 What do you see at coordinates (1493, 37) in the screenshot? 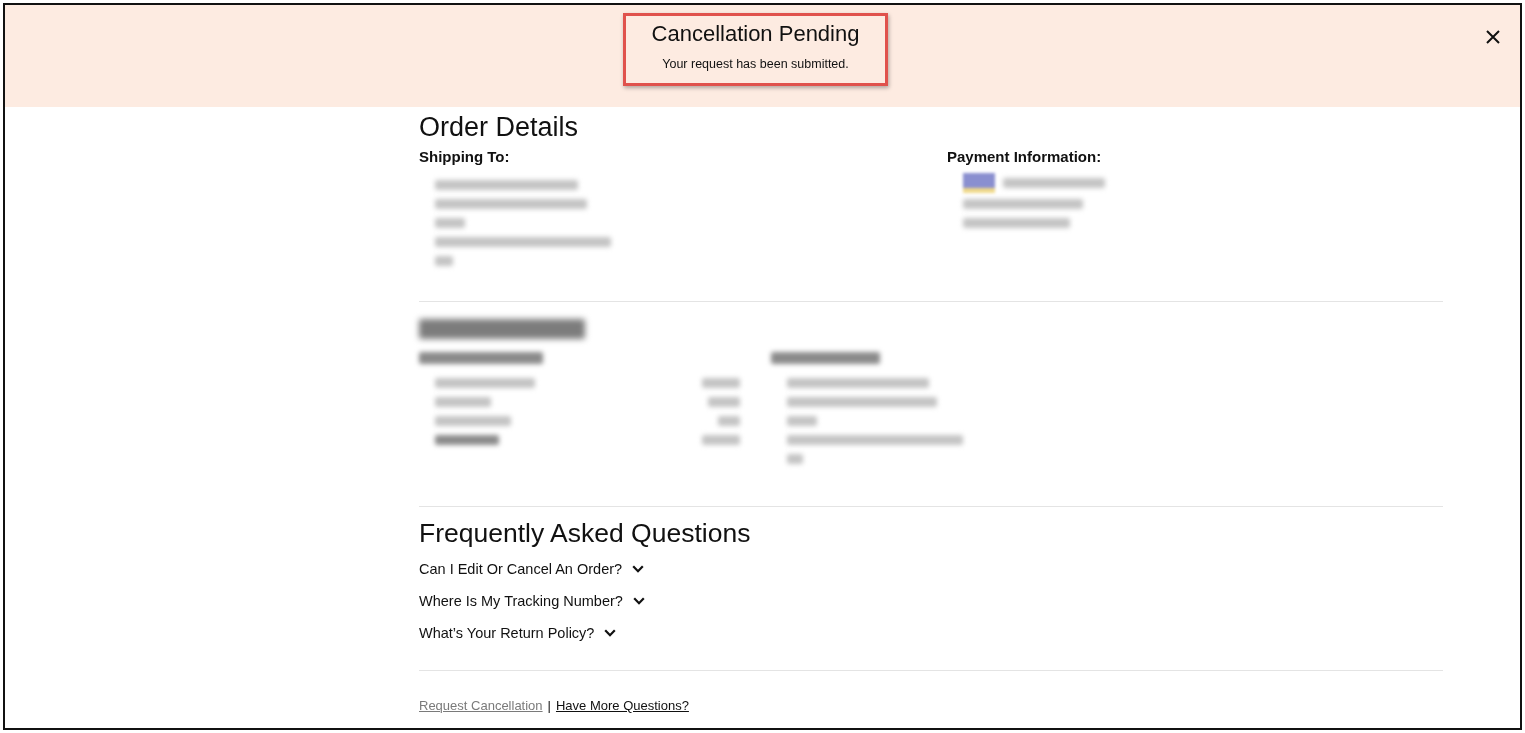
I see `close-icon` at bounding box center [1493, 37].